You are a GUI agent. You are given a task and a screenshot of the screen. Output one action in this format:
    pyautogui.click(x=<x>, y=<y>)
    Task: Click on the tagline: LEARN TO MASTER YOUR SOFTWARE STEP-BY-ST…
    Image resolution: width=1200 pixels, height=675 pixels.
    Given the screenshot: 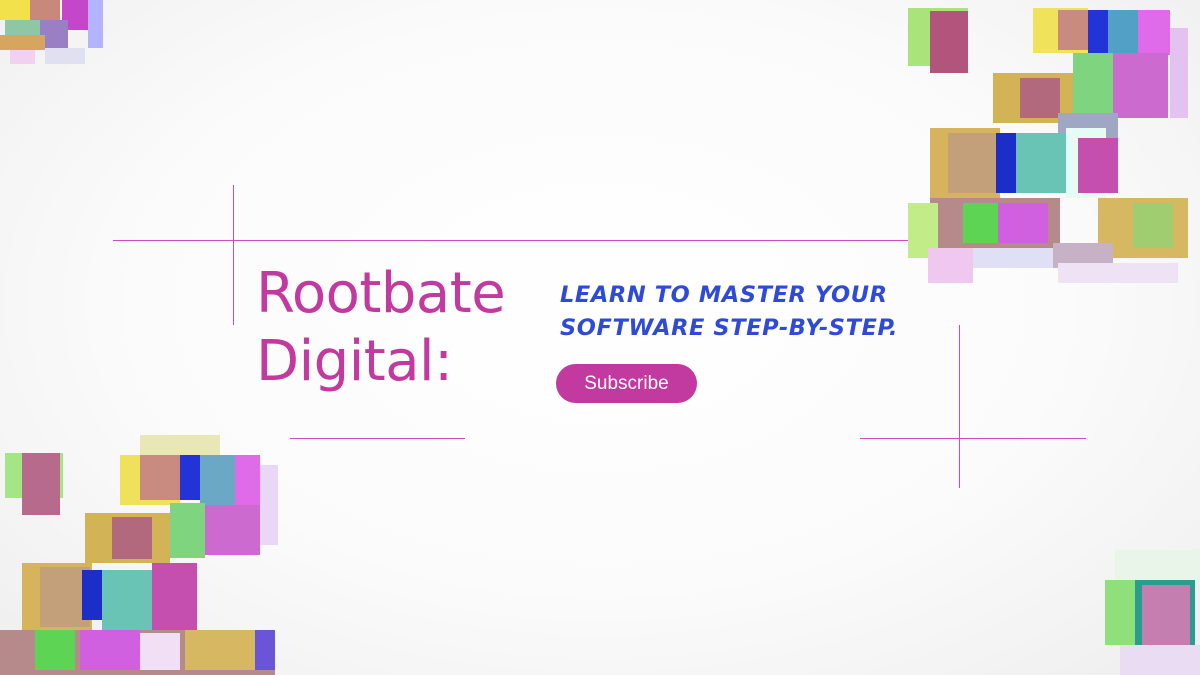 What is the action you would take?
    pyautogui.click(x=729, y=312)
    